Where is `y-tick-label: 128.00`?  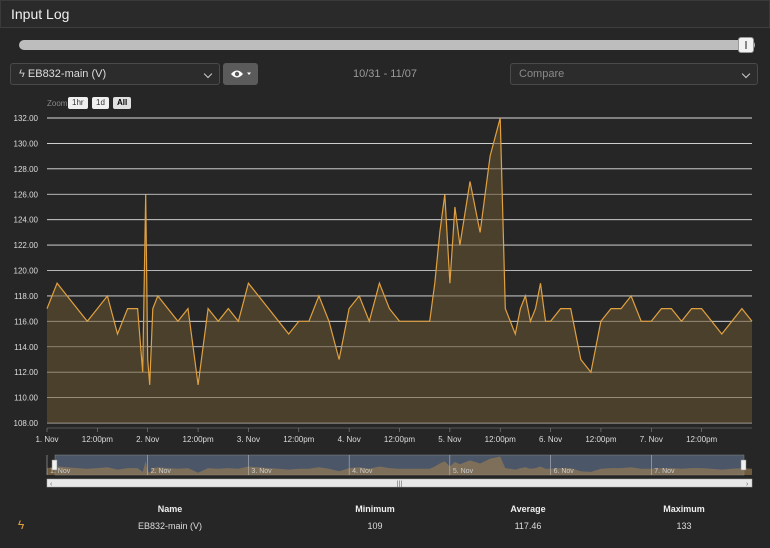 y-tick-label: 128.00 is located at coordinates (26, 169).